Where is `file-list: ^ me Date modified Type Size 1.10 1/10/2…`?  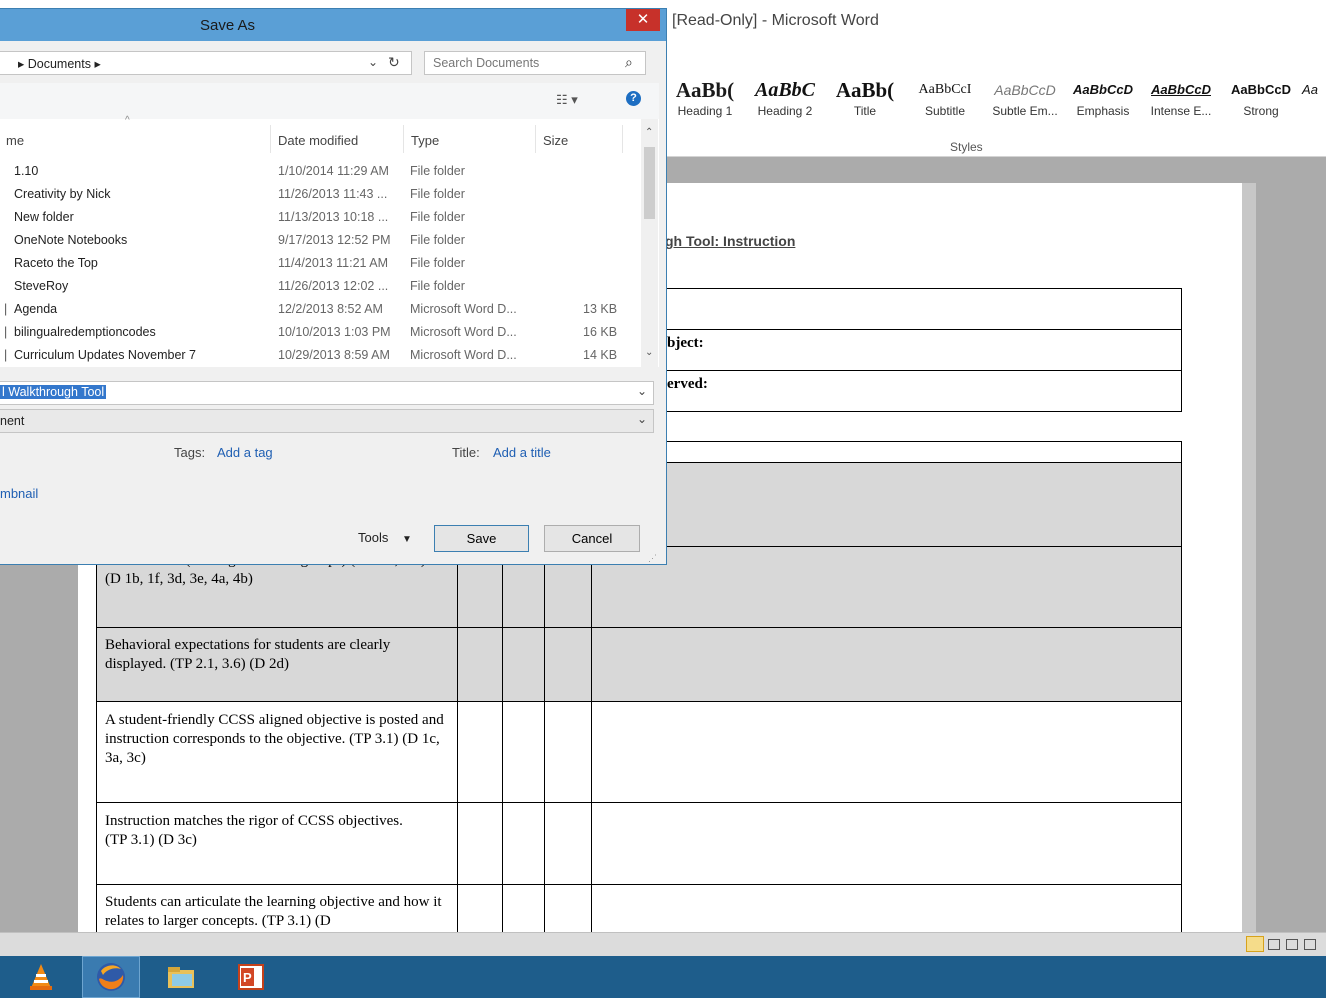
file-list: ^ me Date modified Type Size 1.10 1/10/2… is located at coordinates (329, 241).